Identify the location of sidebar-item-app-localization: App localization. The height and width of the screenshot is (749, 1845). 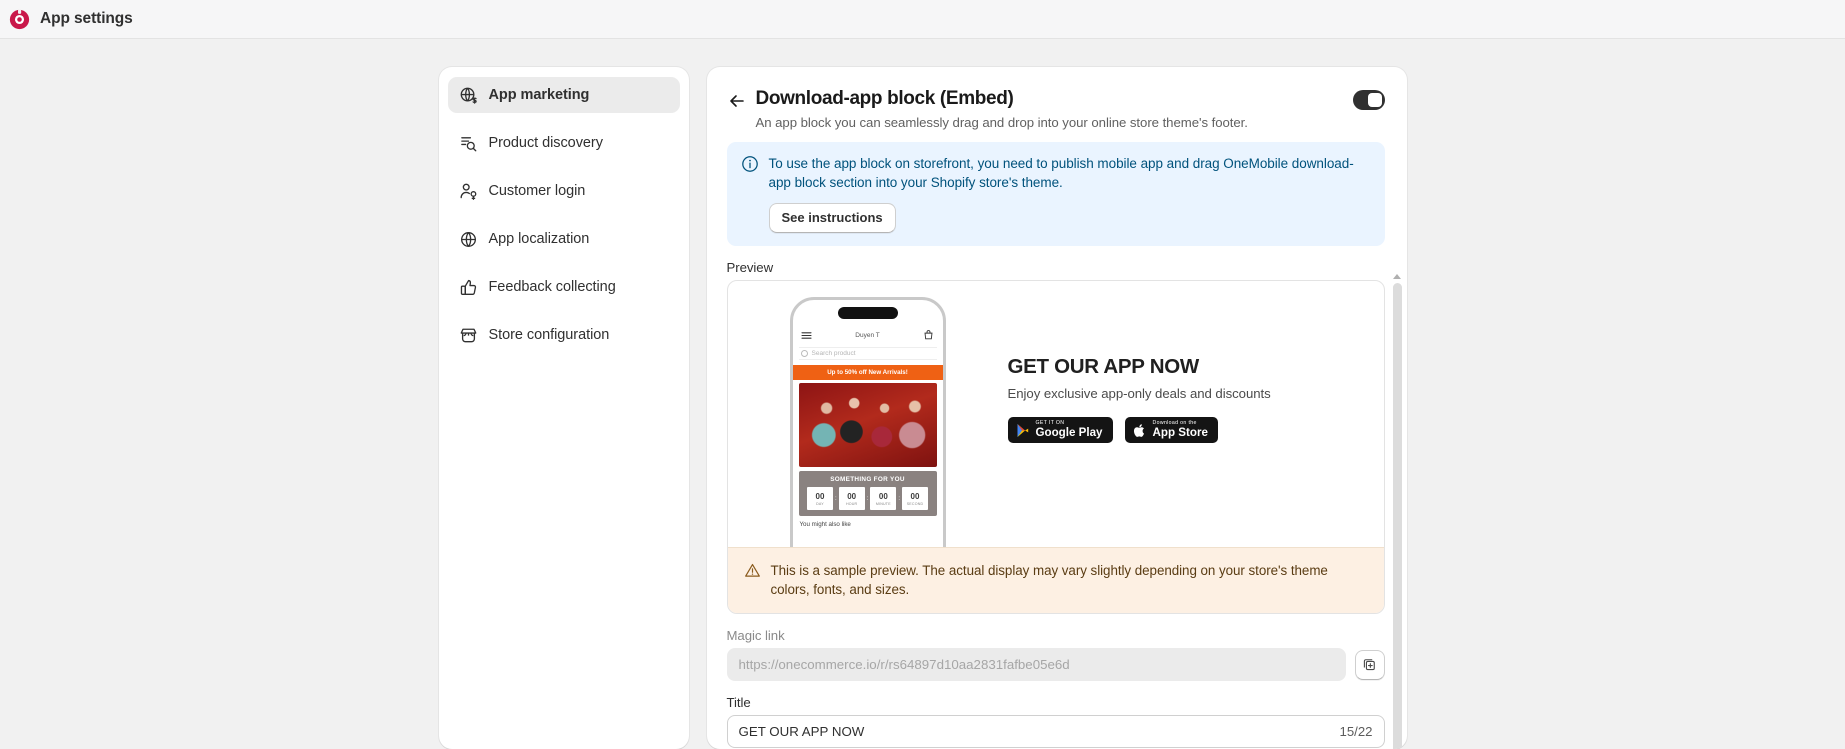
(564, 239).